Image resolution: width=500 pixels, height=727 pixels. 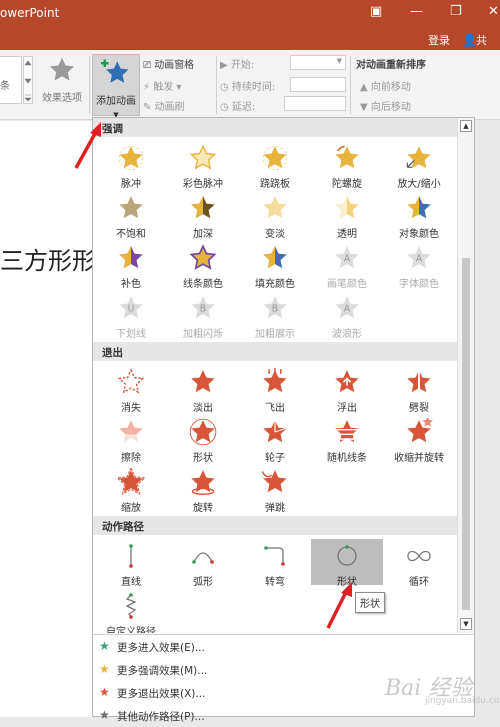 What do you see at coordinates (169, 107) in the screenshot?
I see `animation-painter-label: 动画刷` at bounding box center [169, 107].